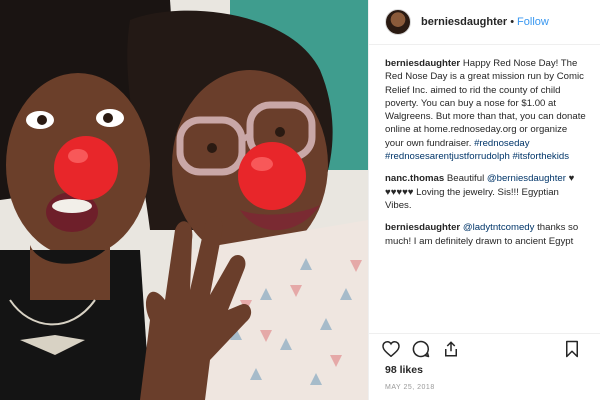 Image resolution: width=600 pixels, height=400 pixels. I want to click on action-bar, so click(484, 348).